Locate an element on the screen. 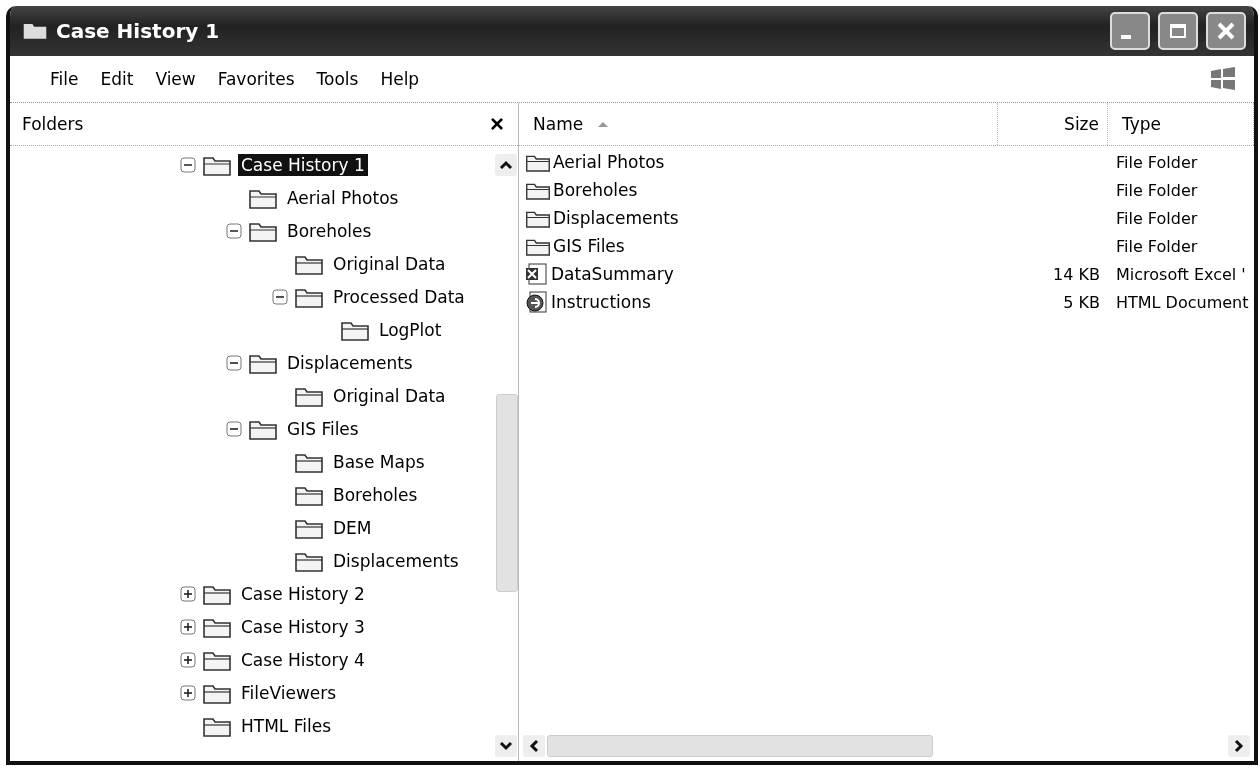 The width and height of the screenshot is (1260, 769). tree-item: Case History 4 is located at coordinates (303, 659).